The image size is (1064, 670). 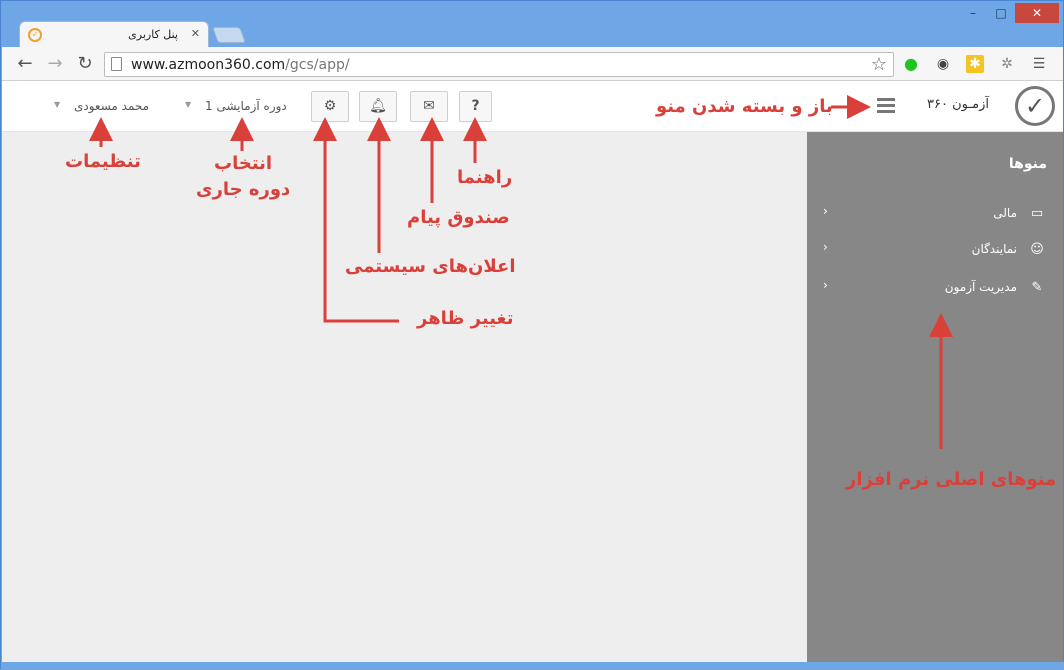 What do you see at coordinates (935, 291) in the screenshot?
I see `sidebar-item-exam-management: ✎ مدیریت آزمون ›` at bounding box center [935, 291].